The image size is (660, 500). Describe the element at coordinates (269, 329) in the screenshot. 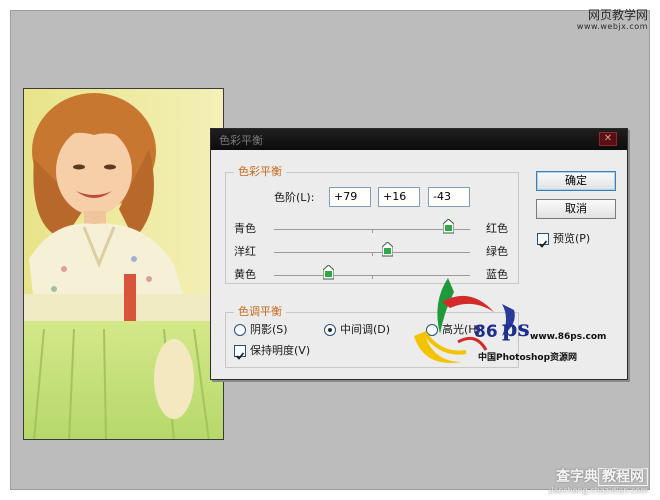

I see `shadows-label: 阴影(S)` at that location.